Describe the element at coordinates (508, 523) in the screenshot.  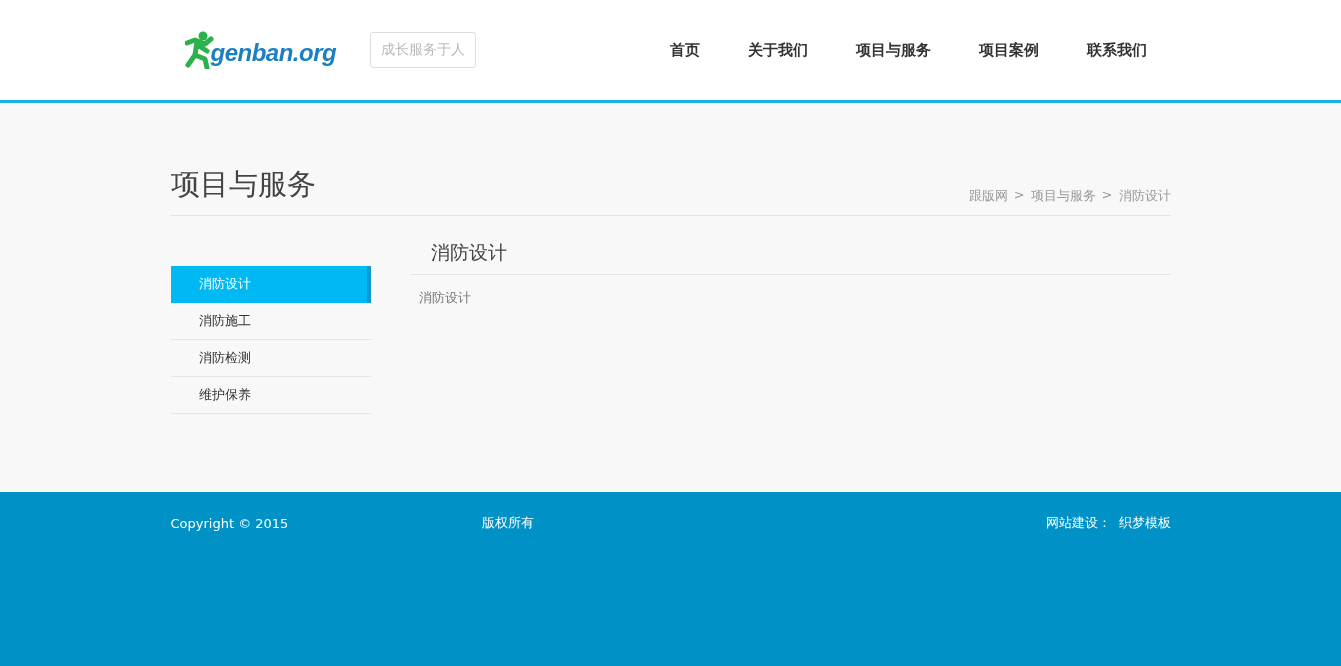
I see `rights-text: 版权所有` at that location.